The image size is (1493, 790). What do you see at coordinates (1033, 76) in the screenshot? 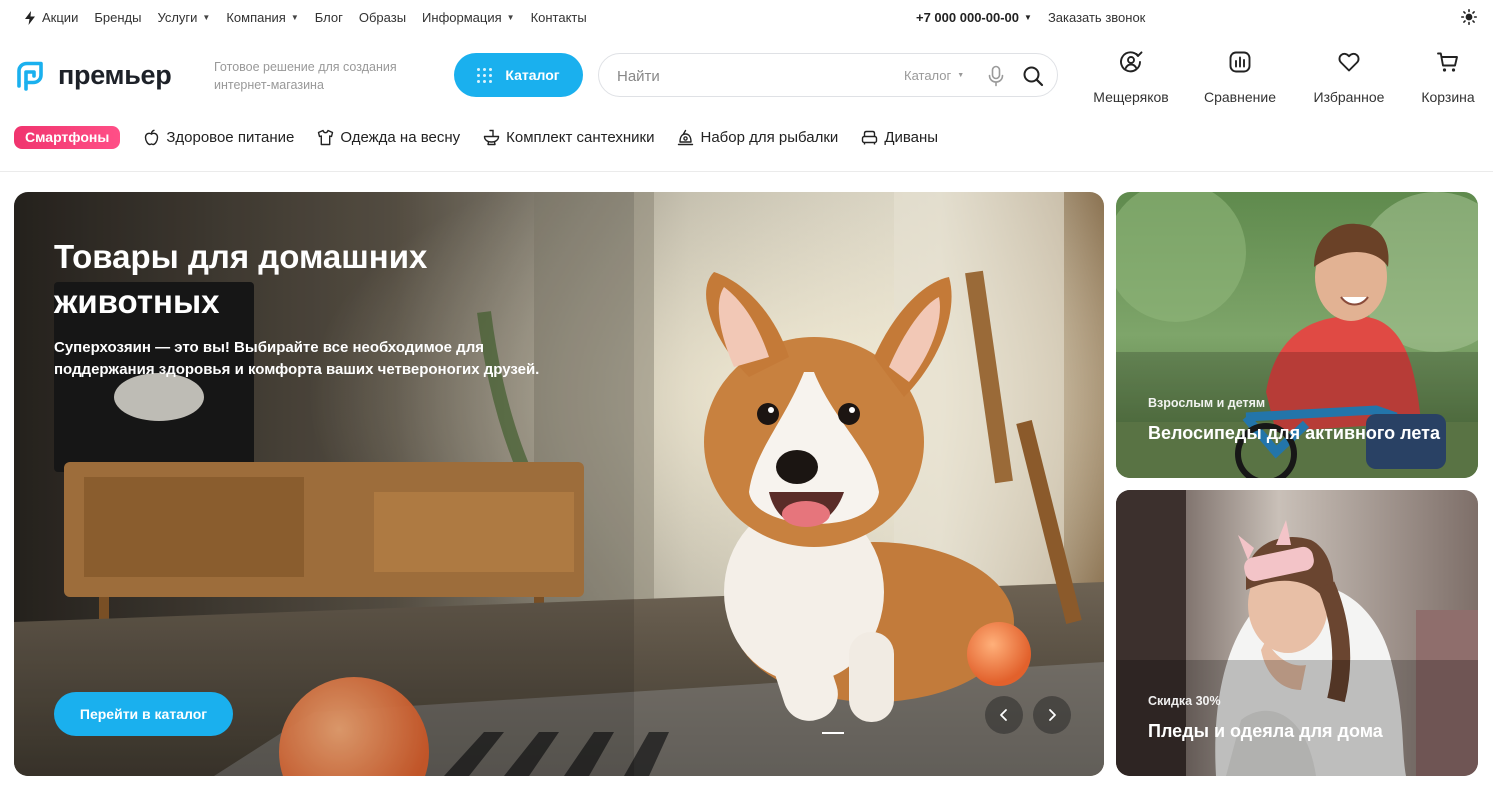
I see `search-icon` at bounding box center [1033, 76].